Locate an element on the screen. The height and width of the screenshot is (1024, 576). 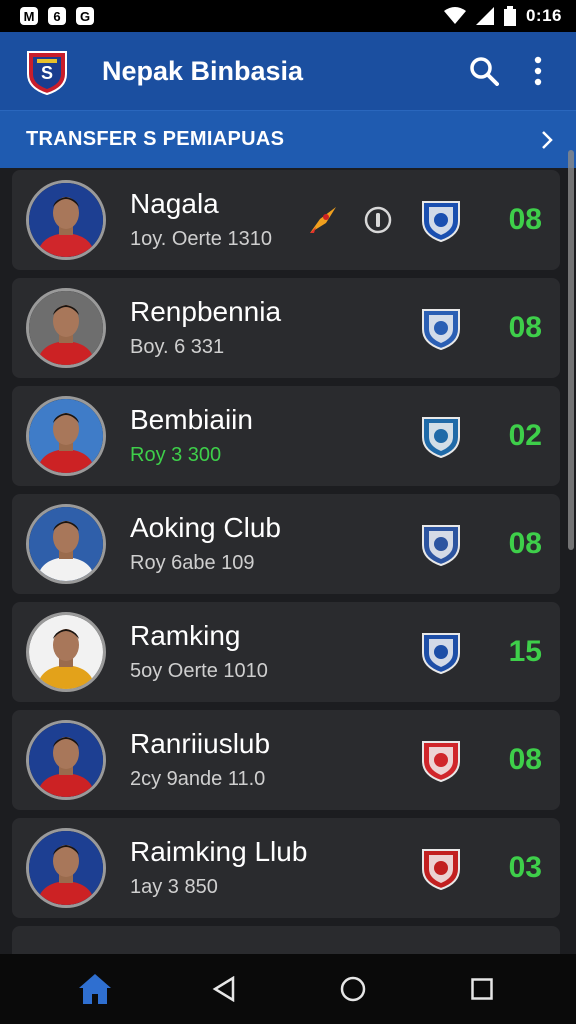
player-subtitle: 1ay 3 850 is located at coordinates (174, 886).